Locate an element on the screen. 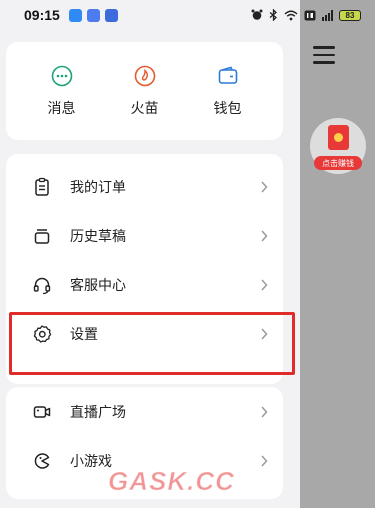 The image size is (375, 508). red-packet-widget: 点击赚钱 is located at coordinates (338, 146).